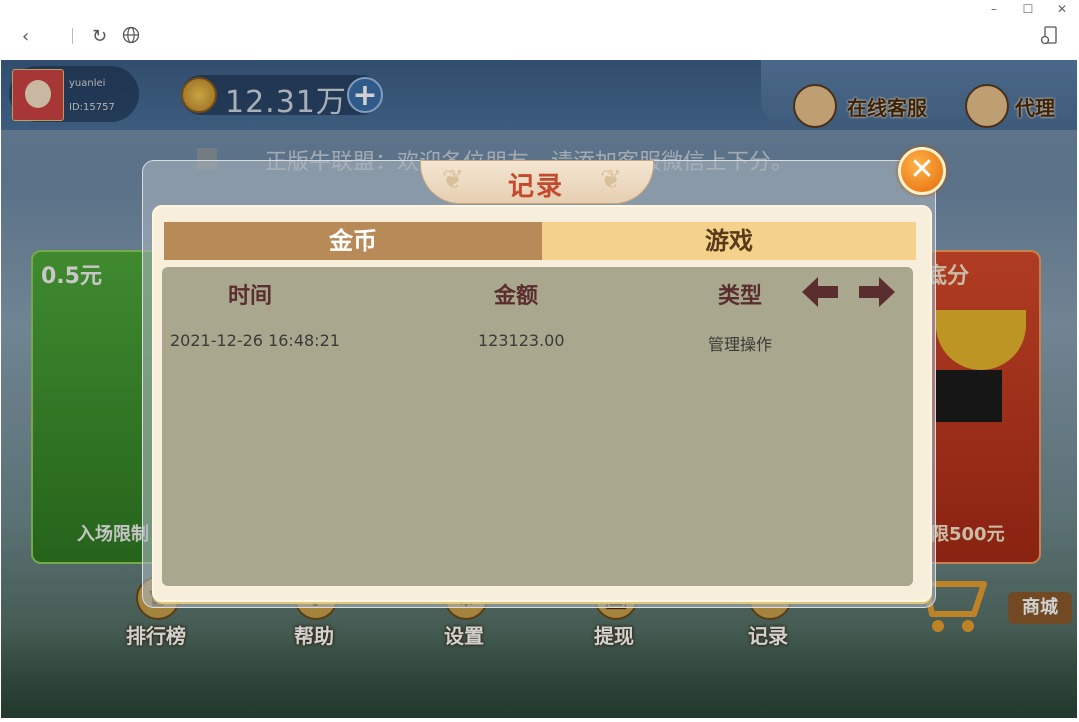 The image size is (1079, 722). Describe the element at coordinates (250, 296) in the screenshot. I see `column-header-time: 时间` at that location.